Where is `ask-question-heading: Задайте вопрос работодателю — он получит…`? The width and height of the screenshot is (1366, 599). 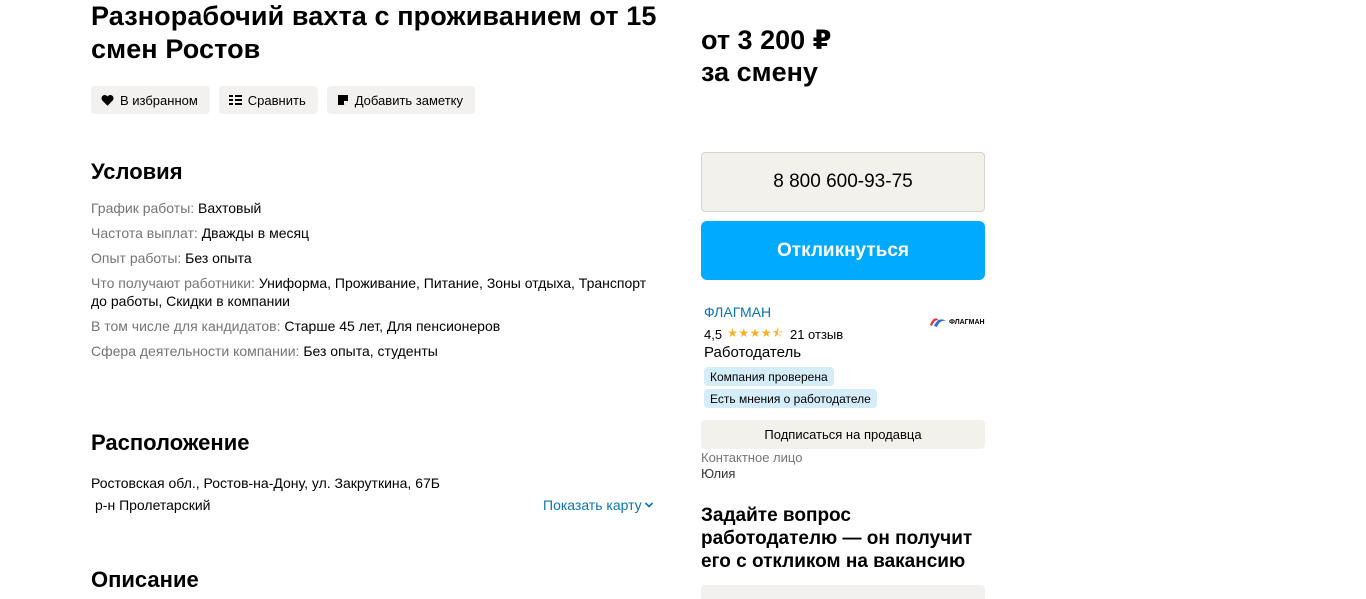
ask-question-heading: Задайте вопрос работодателю — он получит… is located at coordinates (837, 538).